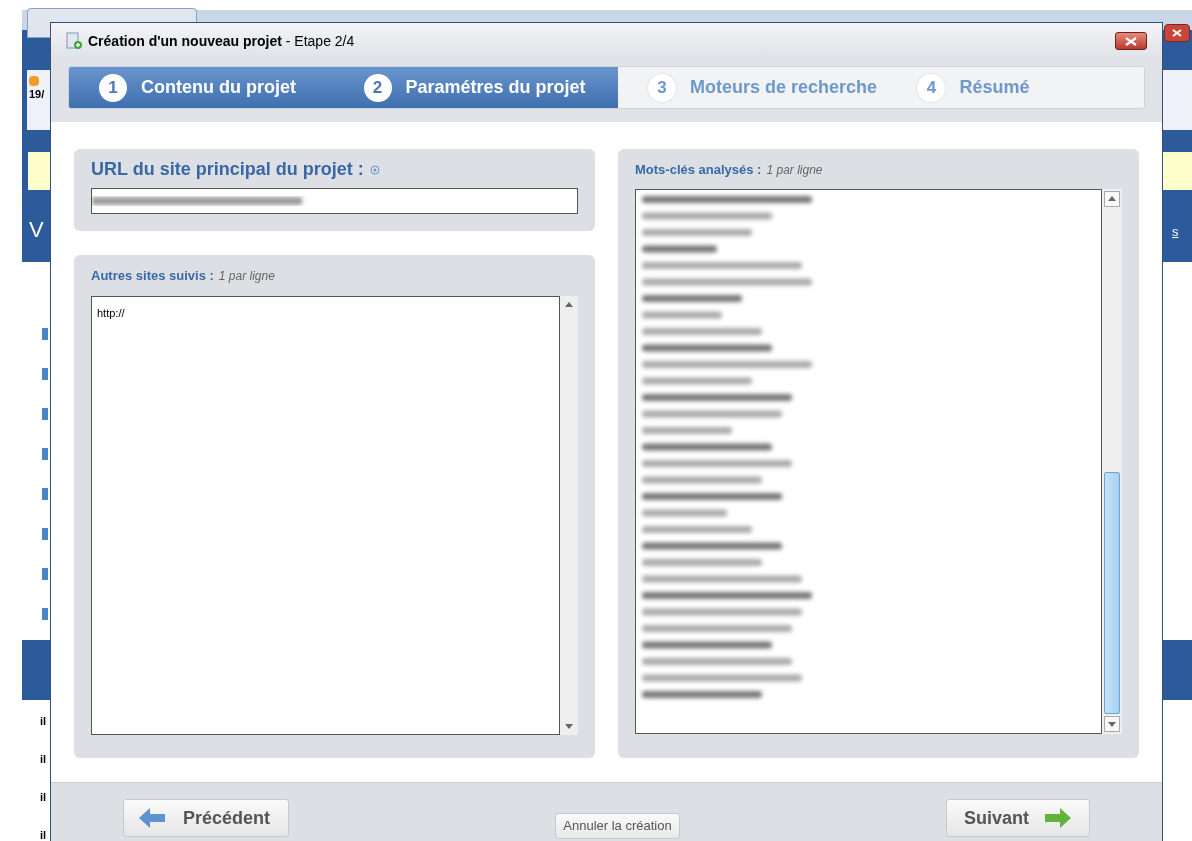 The image size is (1192, 841). Describe the element at coordinates (111, 312) in the screenshot. I see `sites-value: http://` at that location.